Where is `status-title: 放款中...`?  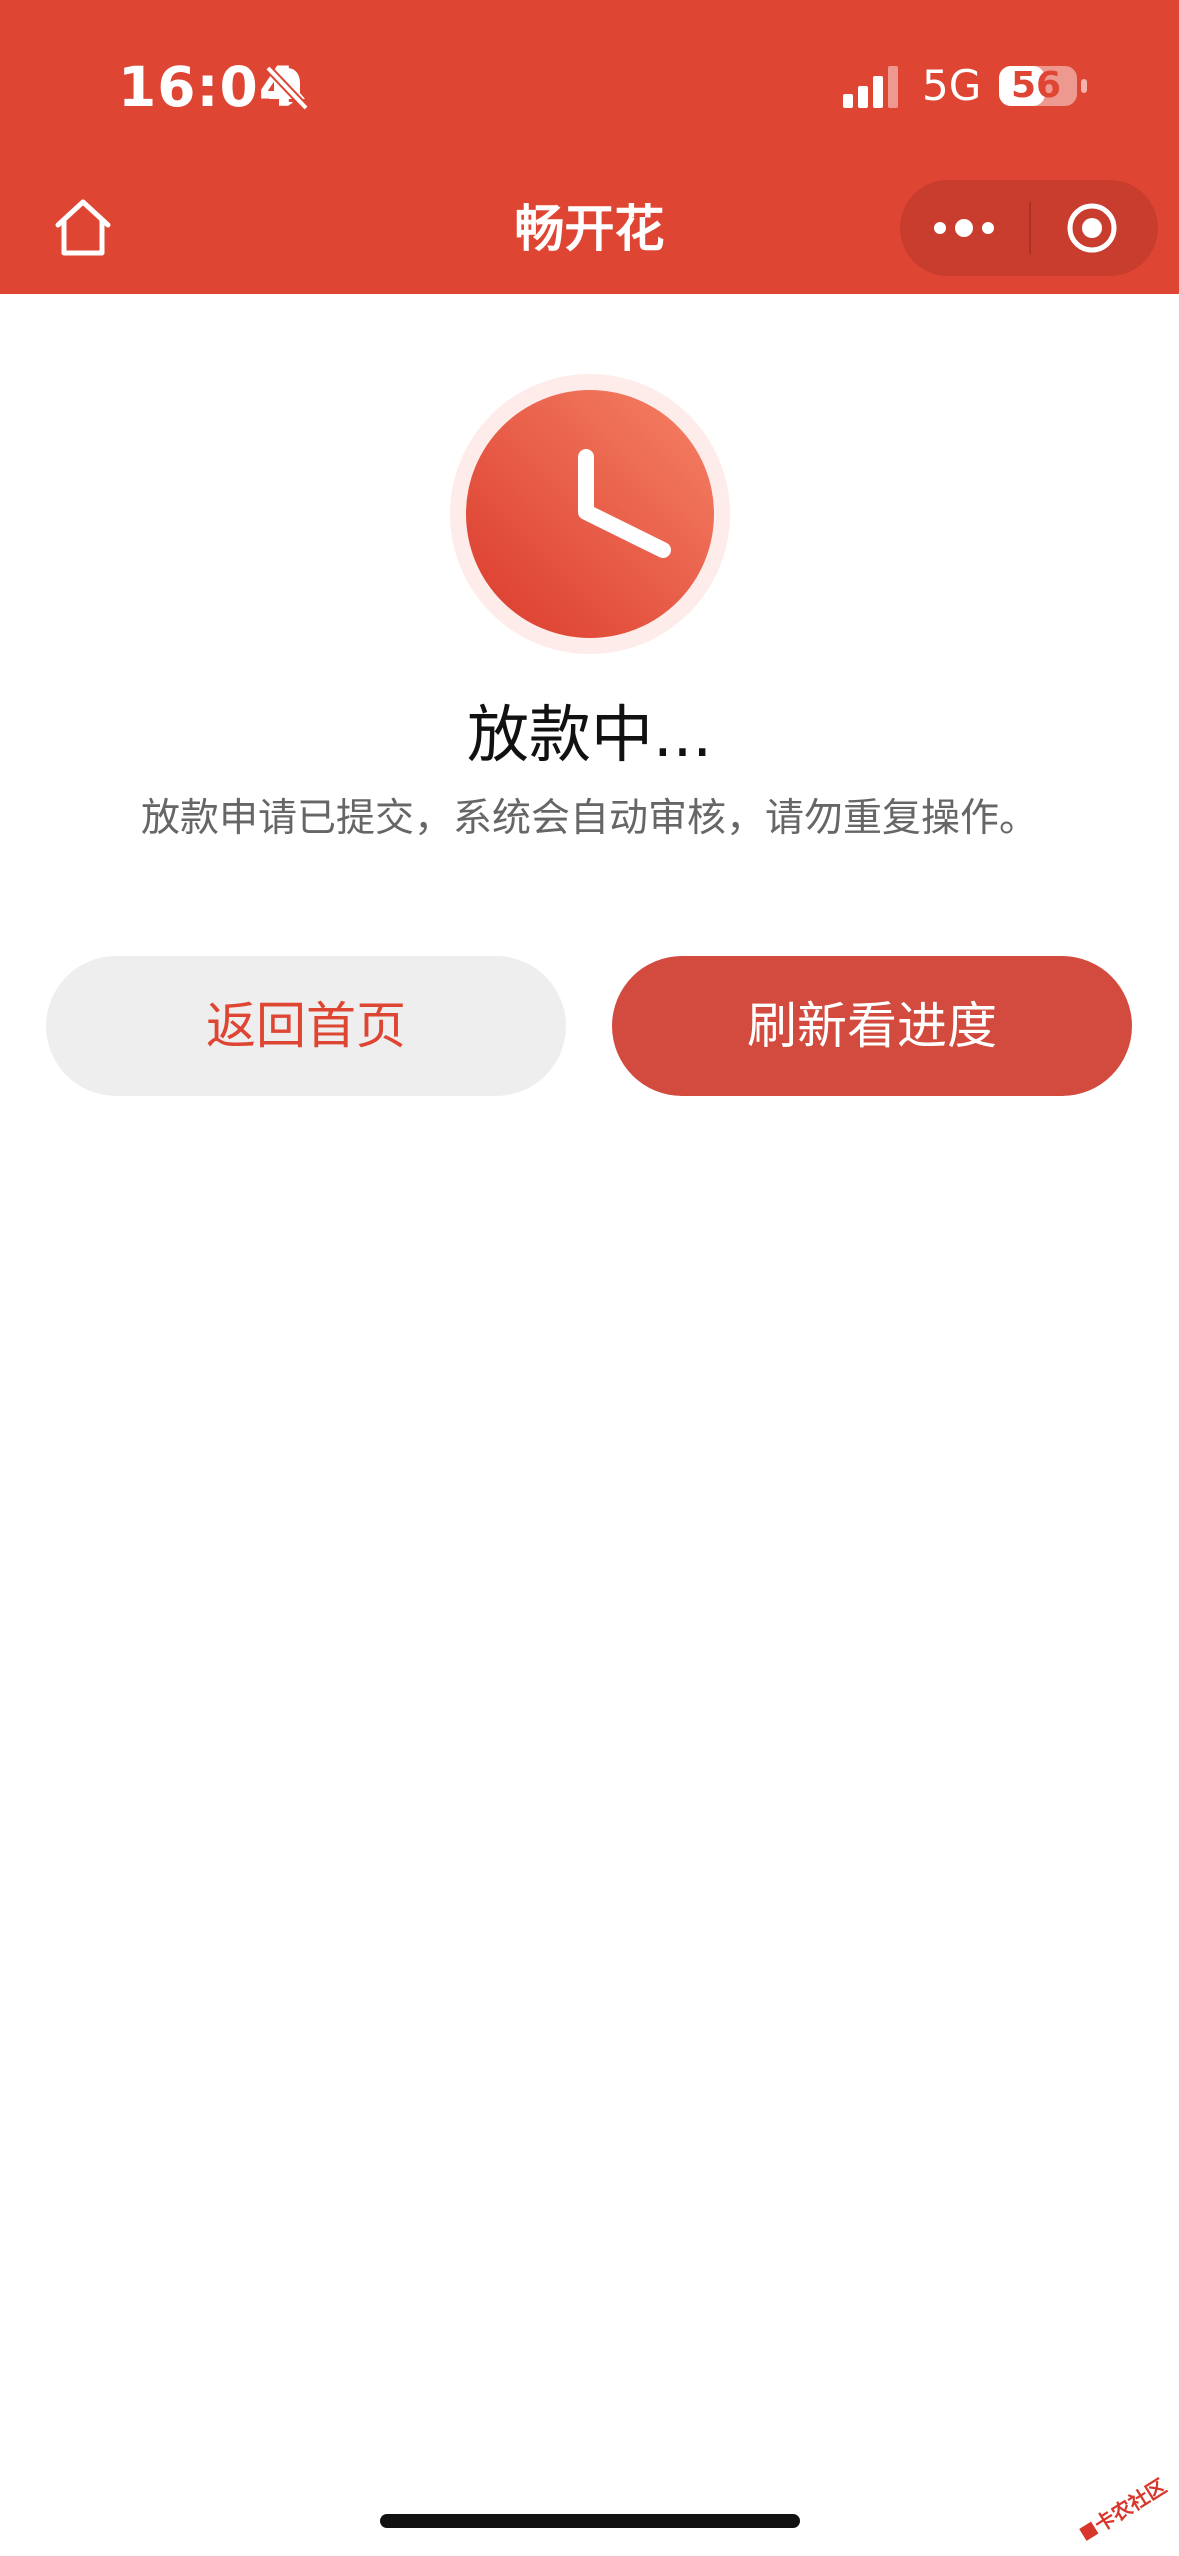
status-title: 放款中... is located at coordinates (589, 734).